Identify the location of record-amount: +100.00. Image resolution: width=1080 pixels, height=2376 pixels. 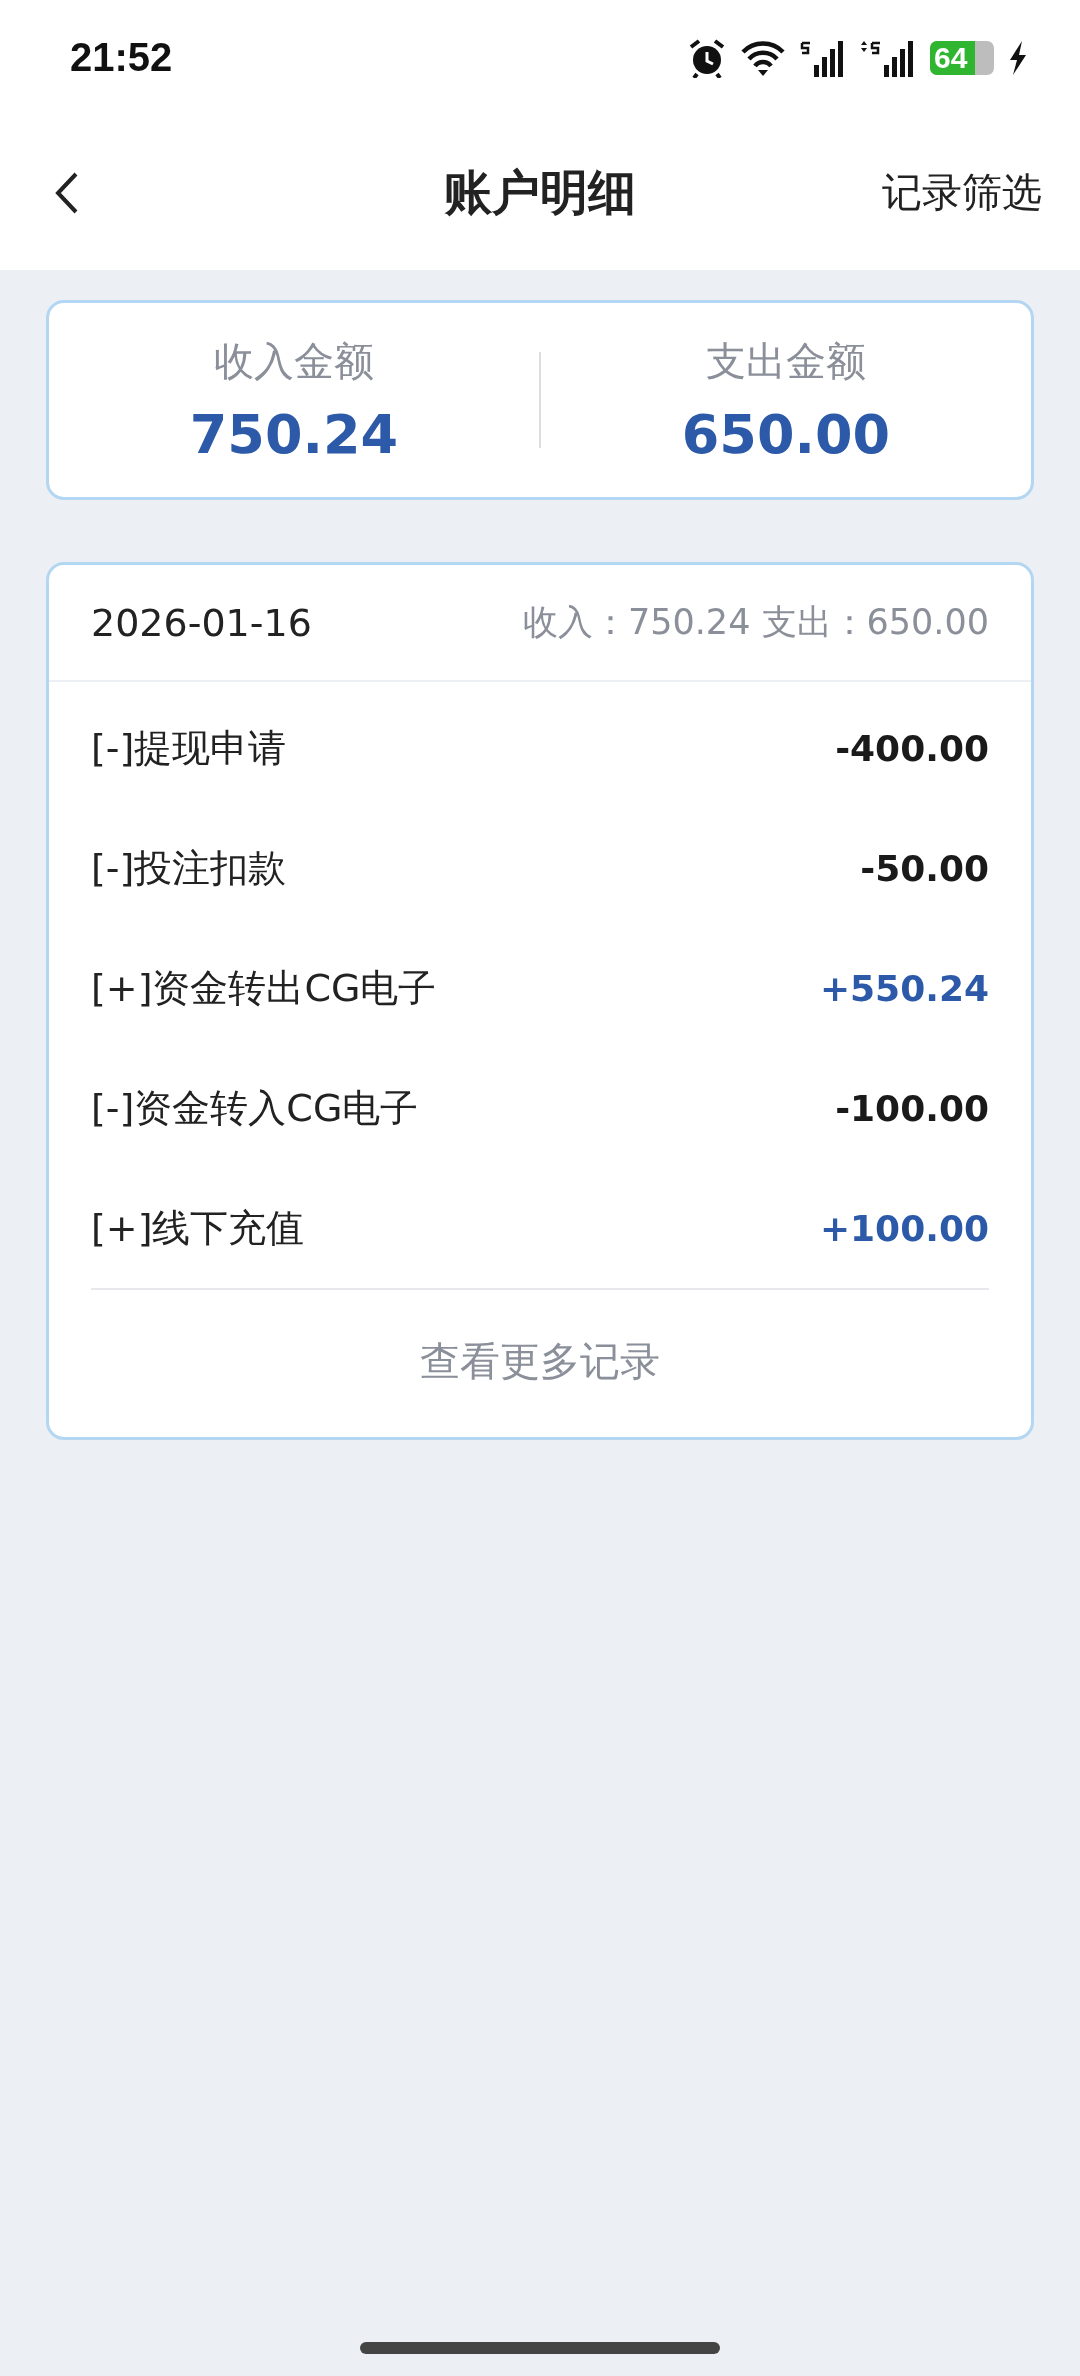
(904, 1228).